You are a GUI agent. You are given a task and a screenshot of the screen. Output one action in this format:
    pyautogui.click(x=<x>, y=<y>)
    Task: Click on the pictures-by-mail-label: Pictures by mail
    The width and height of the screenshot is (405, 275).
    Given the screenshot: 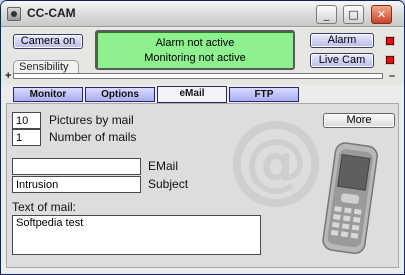 What is the action you would take?
    pyautogui.click(x=91, y=120)
    